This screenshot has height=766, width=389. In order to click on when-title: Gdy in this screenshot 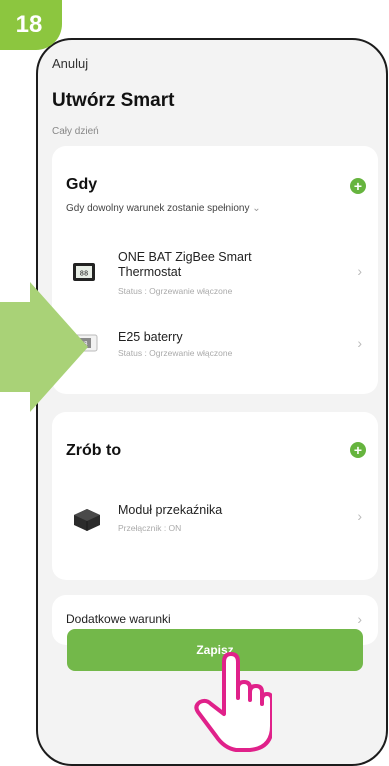, I will do `click(82, 184)`.